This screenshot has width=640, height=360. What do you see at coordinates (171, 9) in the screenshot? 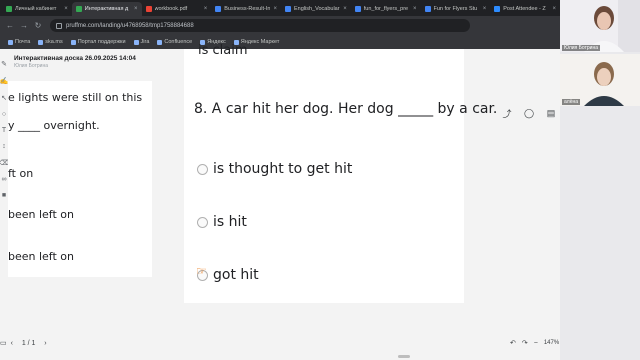
I see `tab-label: workbook.pdf` at bounding box center [171, 9].